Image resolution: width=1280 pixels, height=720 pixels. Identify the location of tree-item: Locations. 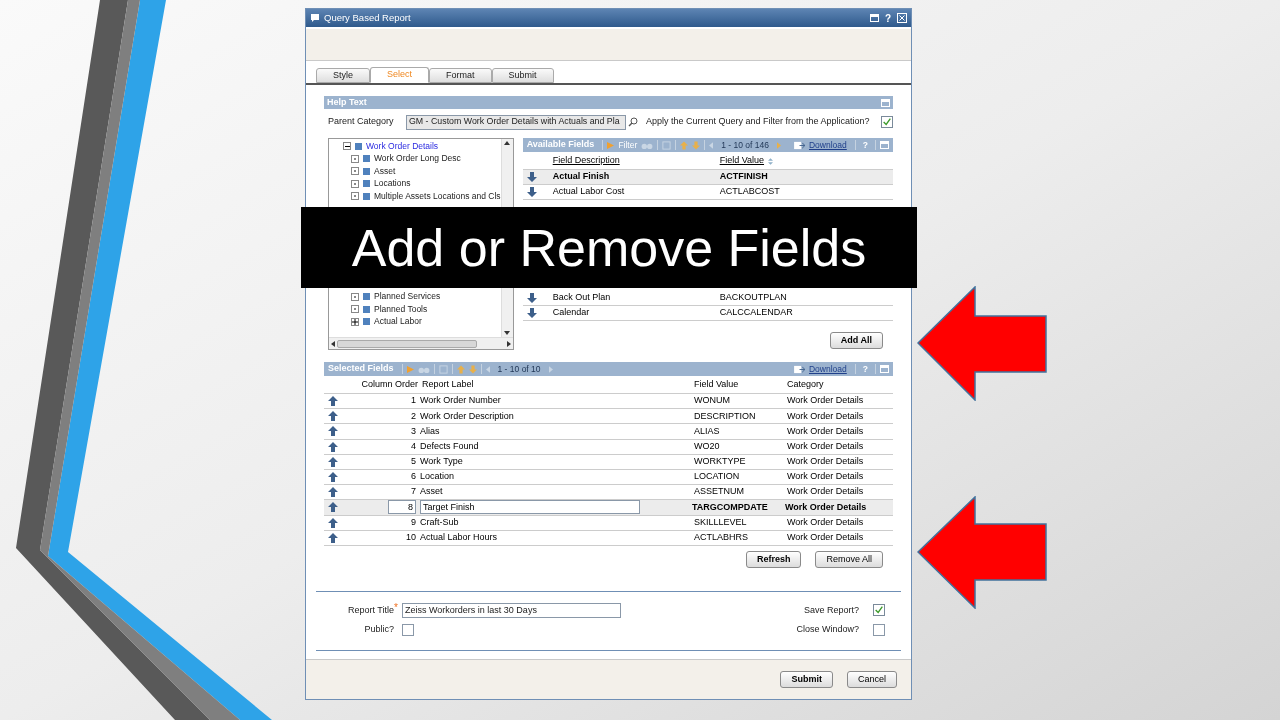
(392, 184).